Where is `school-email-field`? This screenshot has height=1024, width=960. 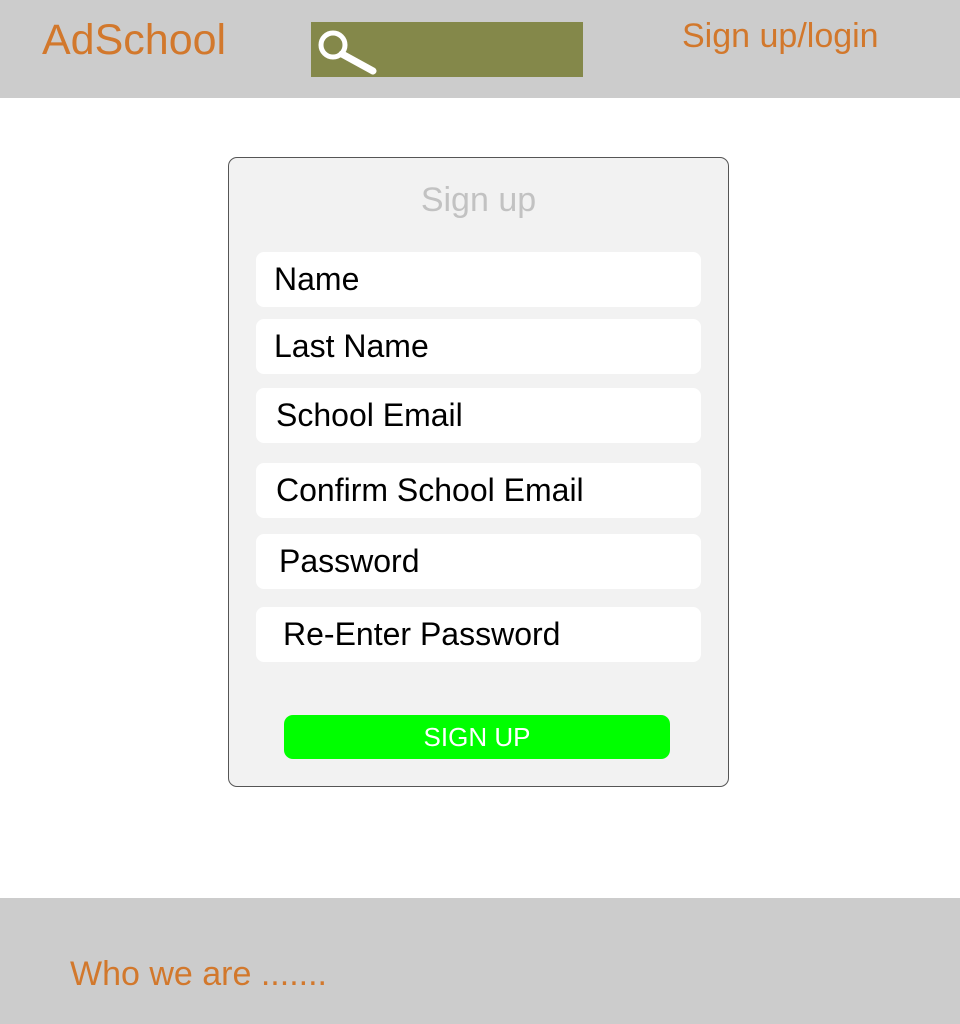 school-email-field is located at coordinates (478, 415).